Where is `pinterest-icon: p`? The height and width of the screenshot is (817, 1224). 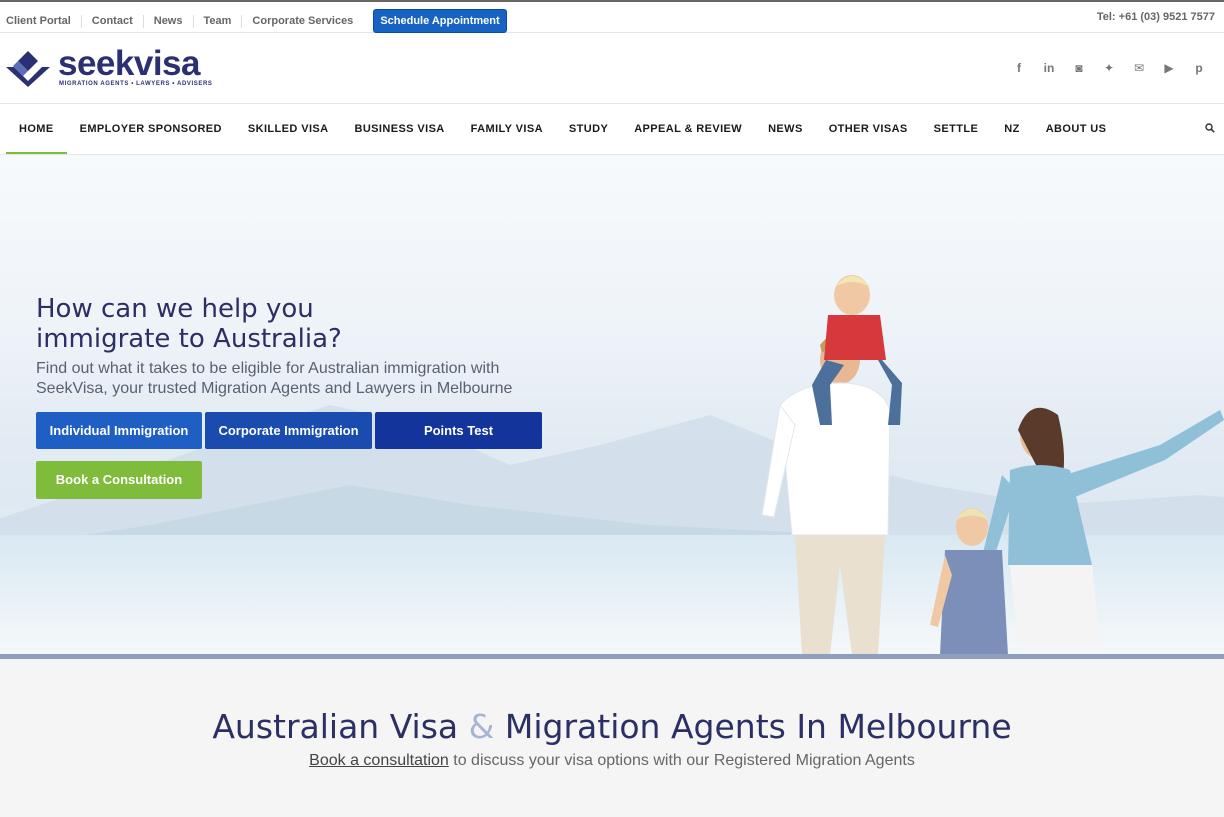 pinterest-icon: p is located at coordinates (1199, 68).